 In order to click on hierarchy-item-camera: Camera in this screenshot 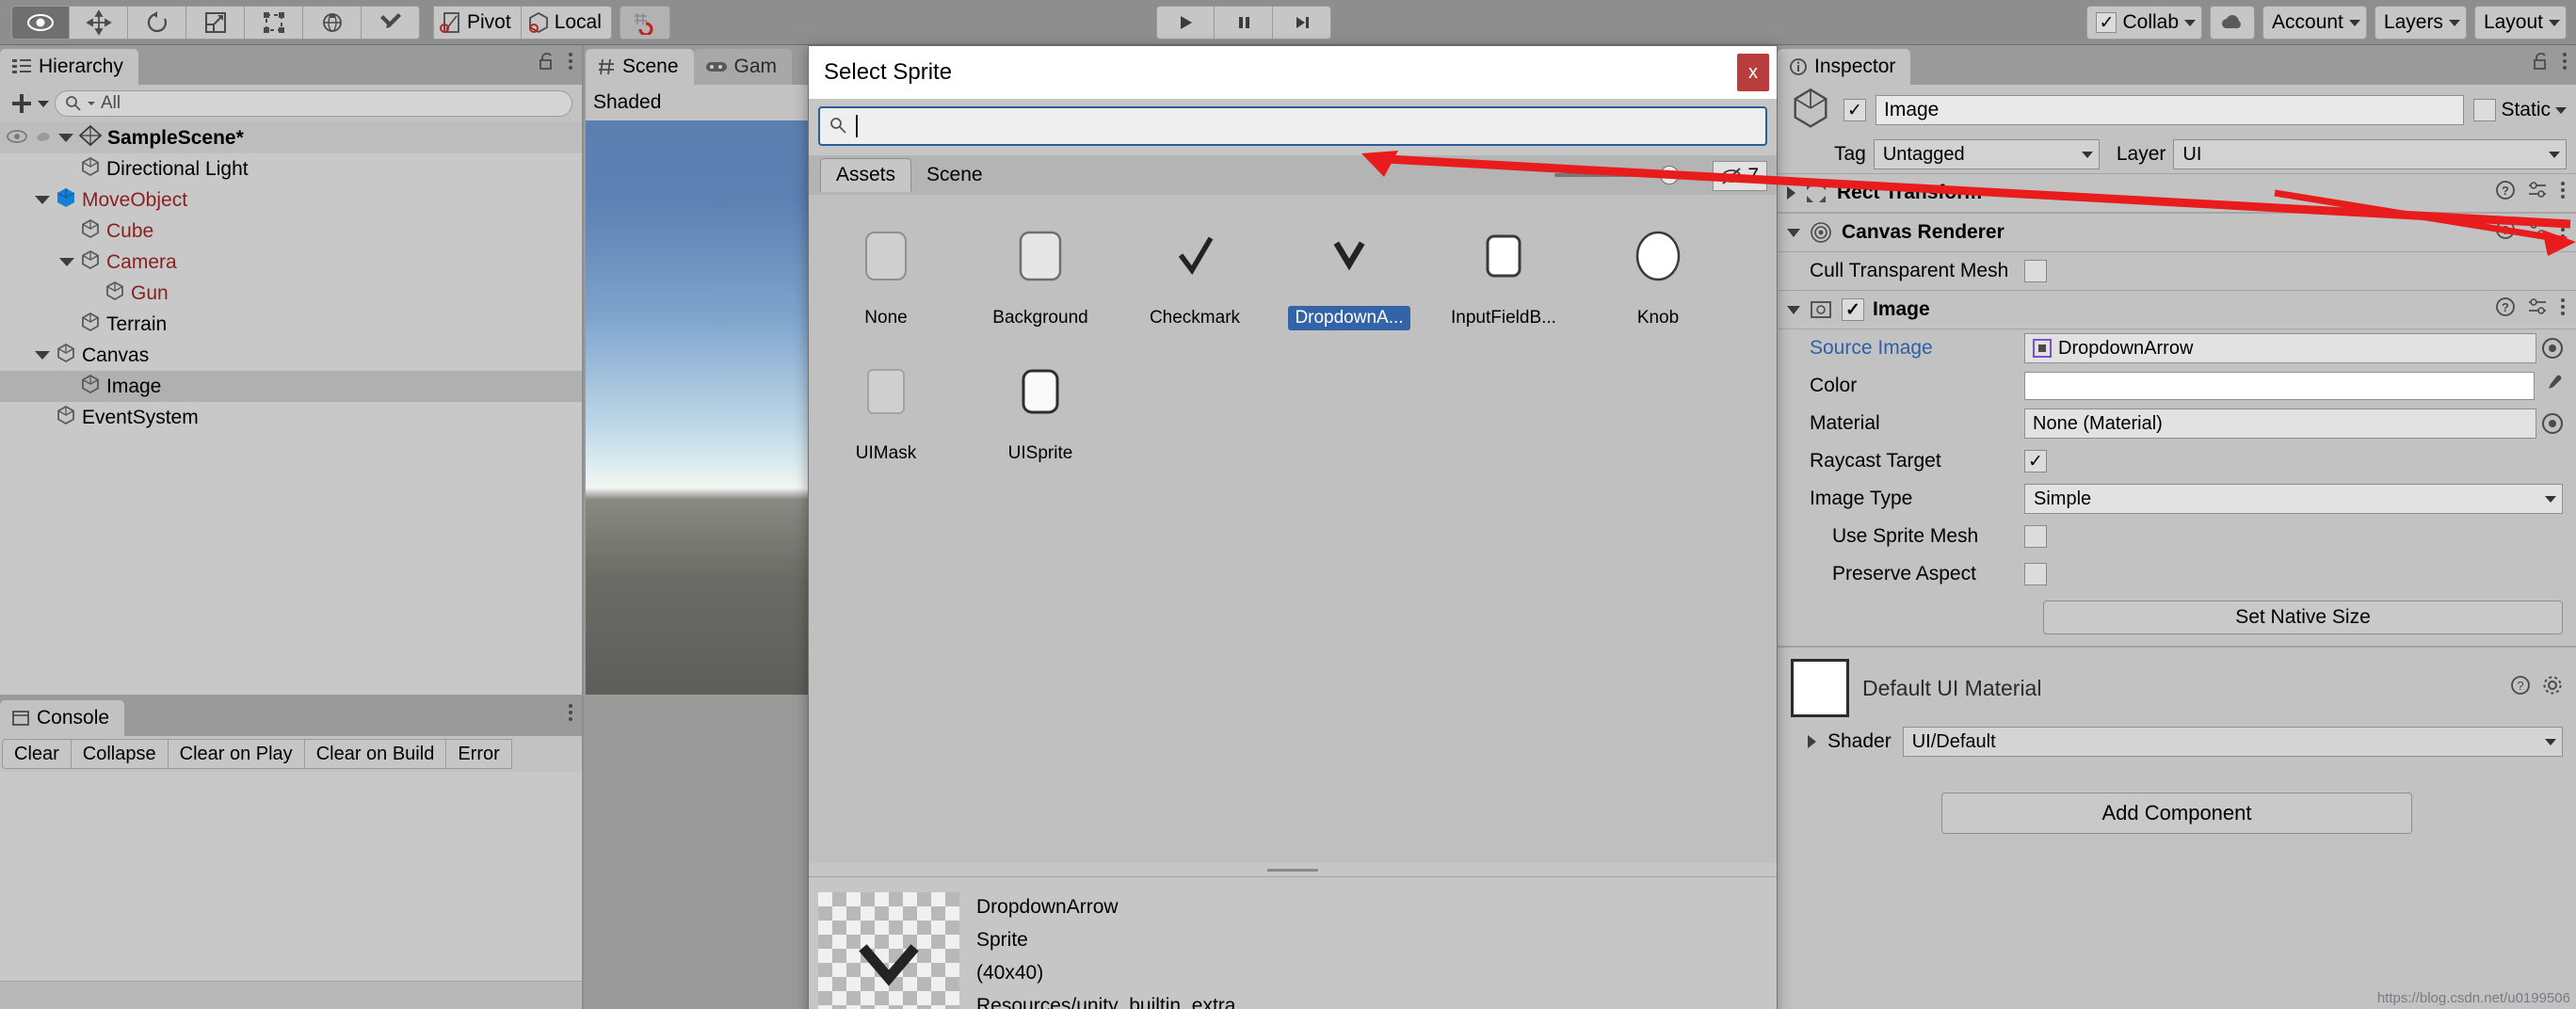, I will do `click(291, 262)`.